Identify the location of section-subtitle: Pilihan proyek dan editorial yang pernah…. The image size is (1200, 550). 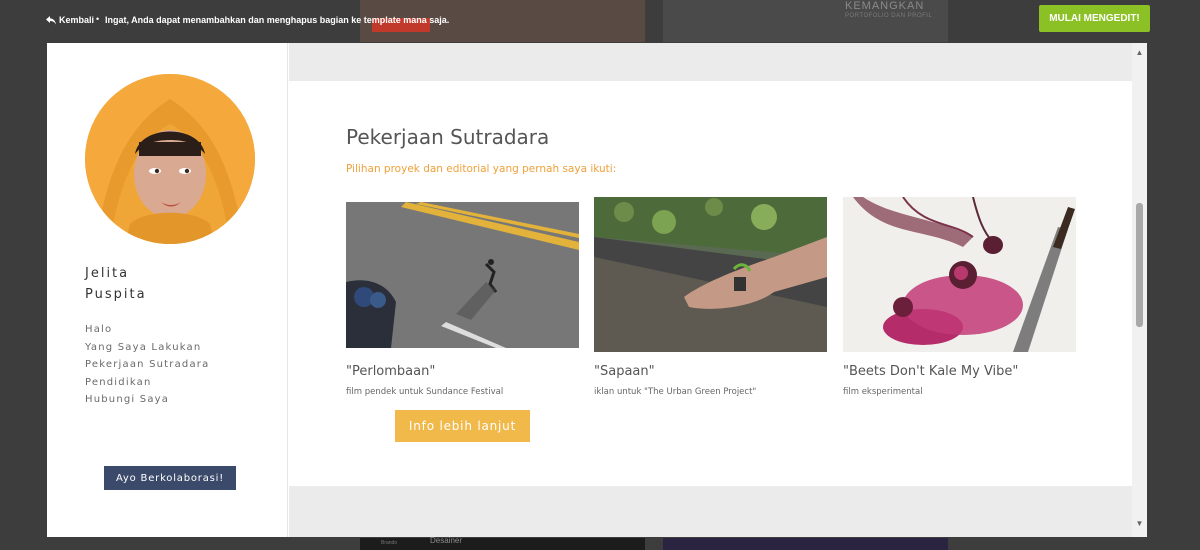
(481, 169).